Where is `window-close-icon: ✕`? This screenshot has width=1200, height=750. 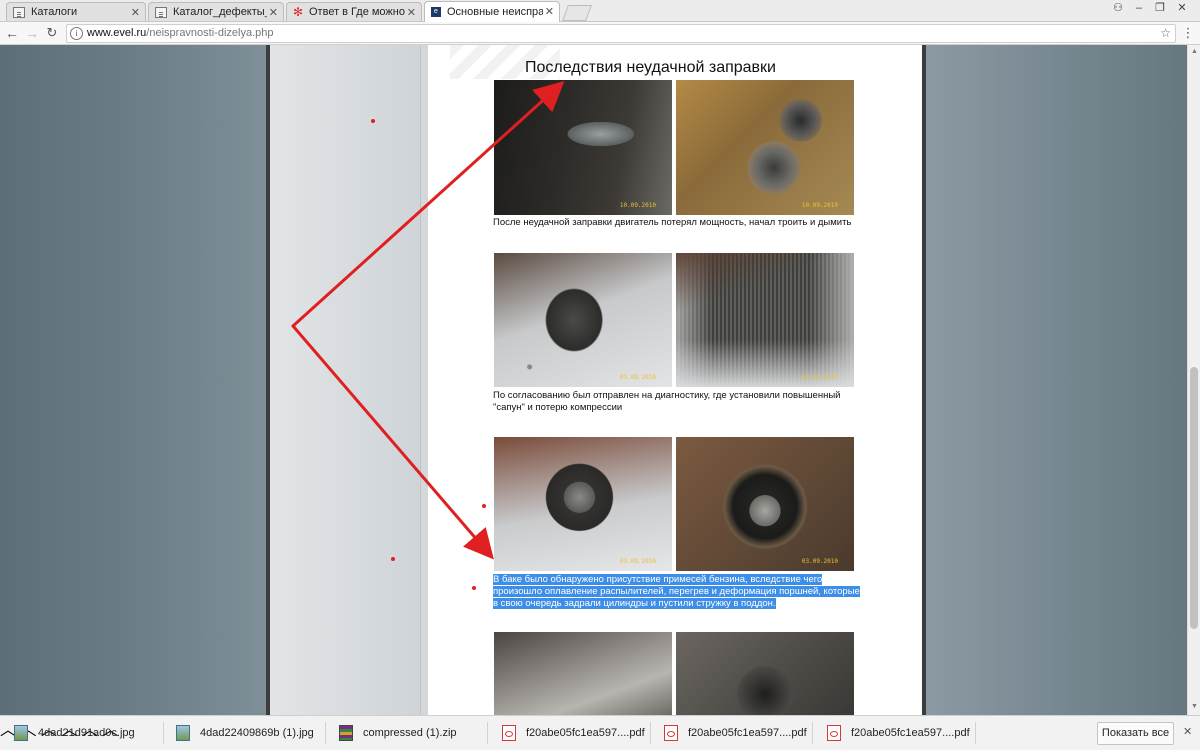 window-close-icon: ✕ is located at coordinates (1182, 8).